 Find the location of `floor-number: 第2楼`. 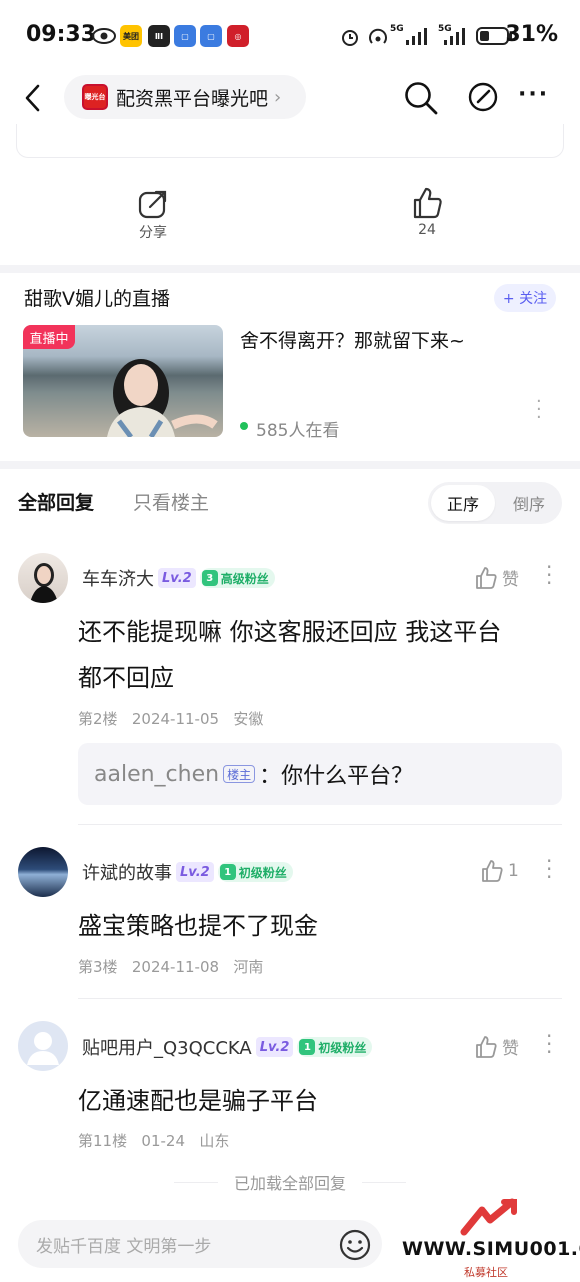

floor-number: 第2楼 is located at coordinates (98, 719).